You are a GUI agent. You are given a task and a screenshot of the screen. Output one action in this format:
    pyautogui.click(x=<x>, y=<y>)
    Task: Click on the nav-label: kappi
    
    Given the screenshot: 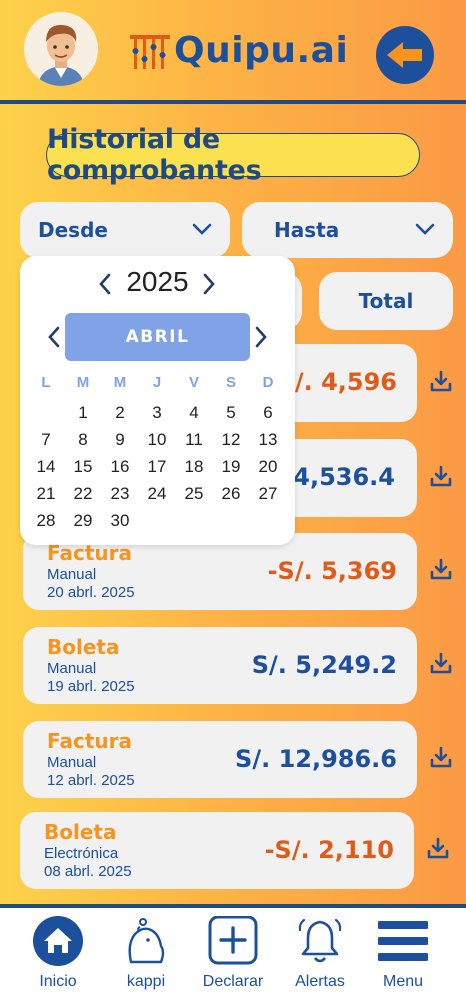 What is the action you would take?
    pyautogui.click(x=146, y=981)
    